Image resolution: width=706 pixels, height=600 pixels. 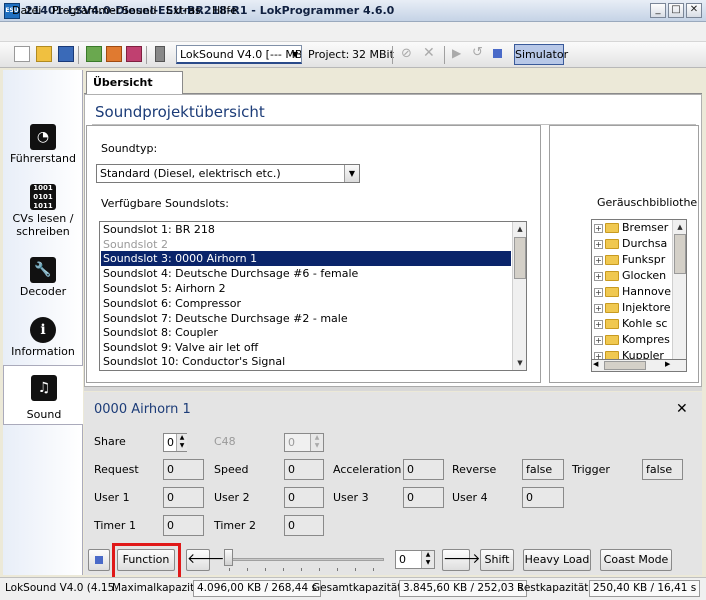 What do you see at coordinates (180, 112) in the screenshot?
I see `page-title: Soundprojektübersicht` at bounding box center [180, 112].